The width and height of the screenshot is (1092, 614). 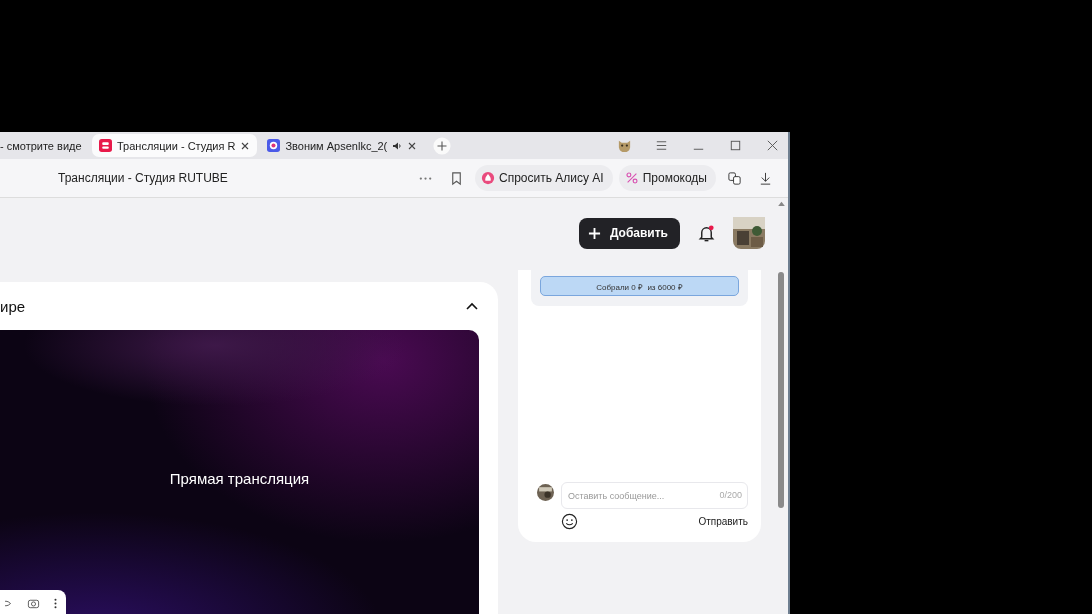 I want to click on browser-tab: Трансляции - Студия R, so click(x=175, y=145).